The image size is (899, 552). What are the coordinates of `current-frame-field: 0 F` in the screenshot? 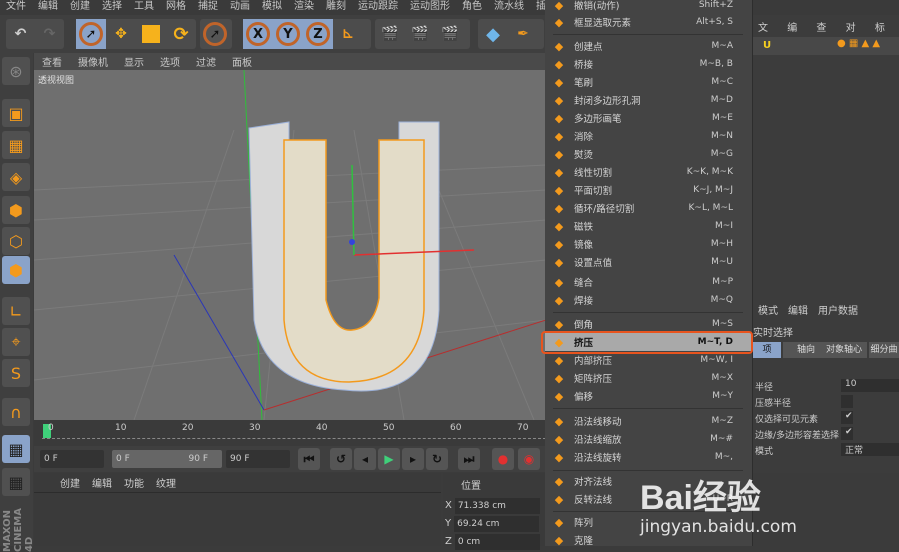 It's located at (72, 459).